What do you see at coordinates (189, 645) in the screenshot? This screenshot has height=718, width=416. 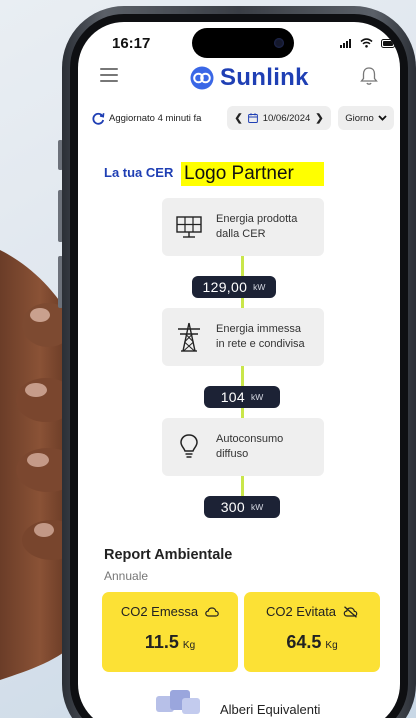 I see `co2-emitted-unit: Kg` at bounding box center [189, 645].